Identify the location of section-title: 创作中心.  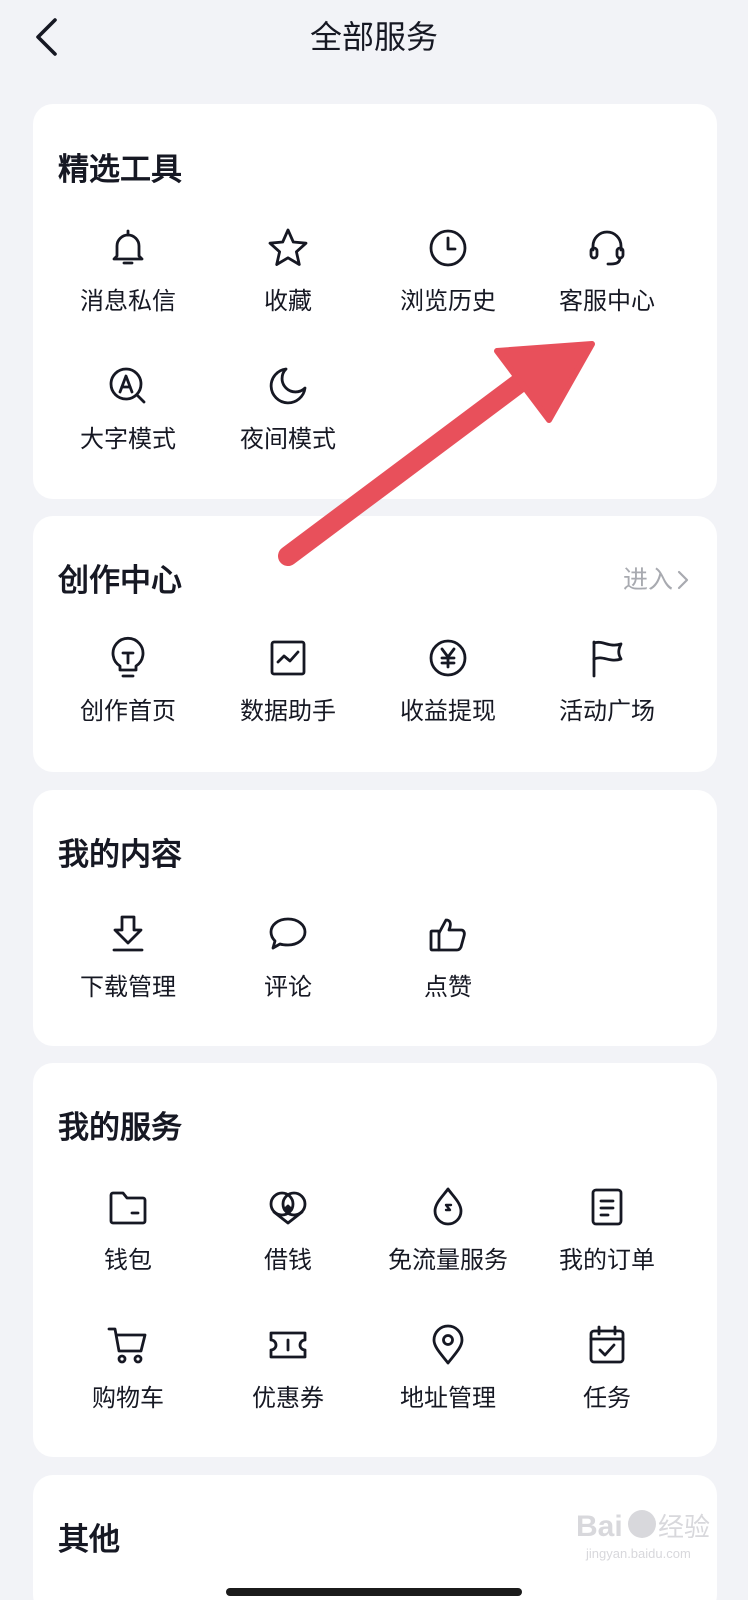
(120, 581).